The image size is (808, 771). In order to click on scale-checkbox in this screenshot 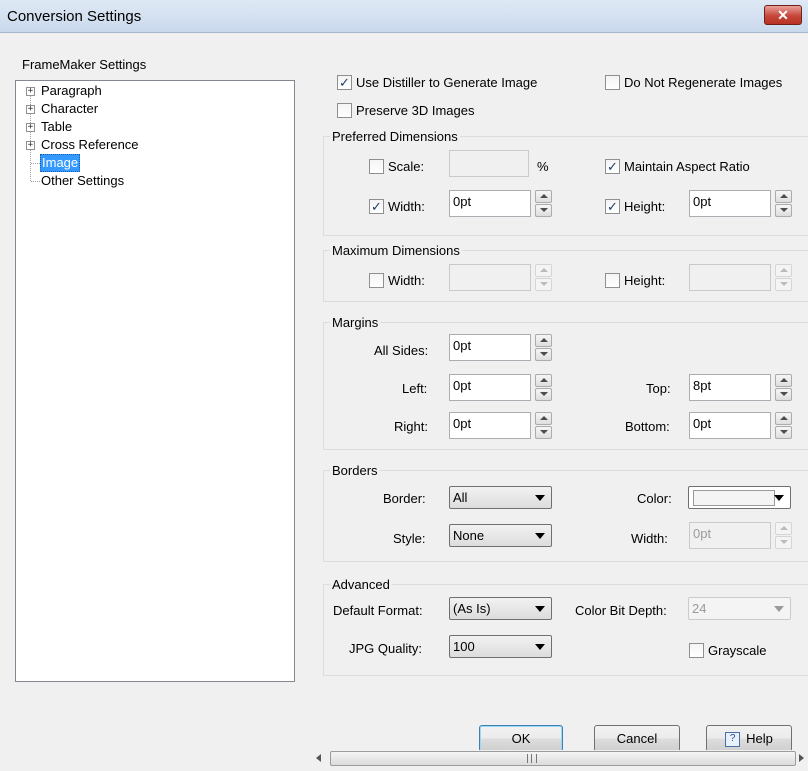, I will do `click(376, 166)`.